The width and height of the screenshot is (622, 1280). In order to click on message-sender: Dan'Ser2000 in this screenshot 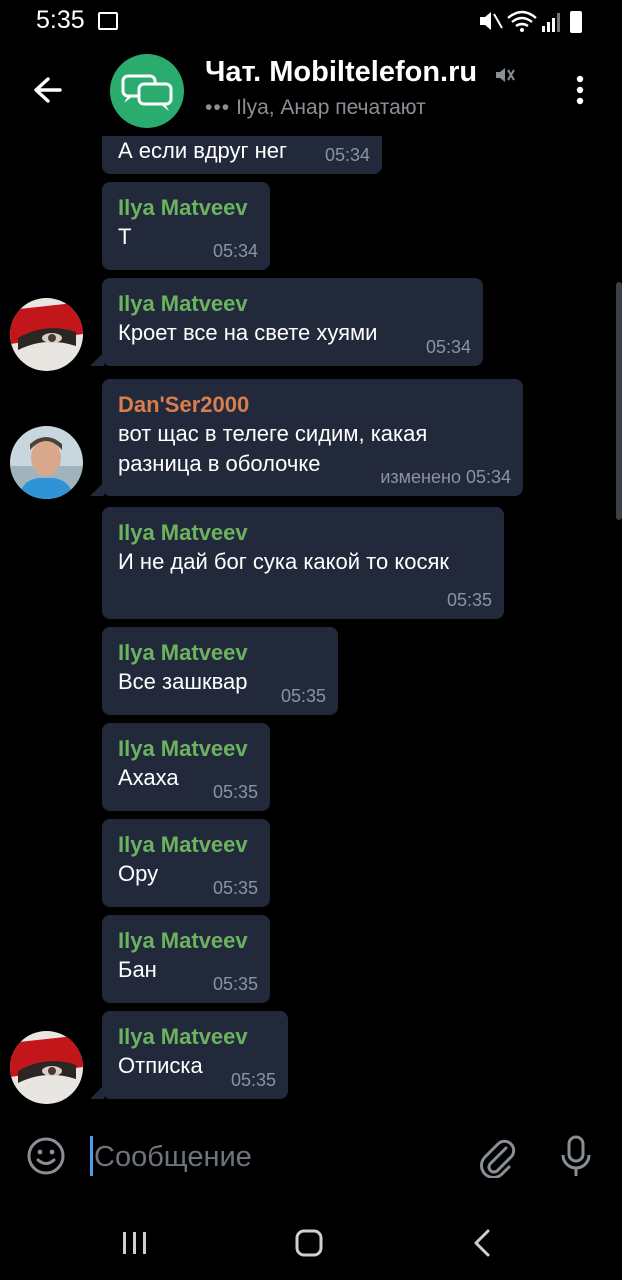, I will do `click(312, 405)`.